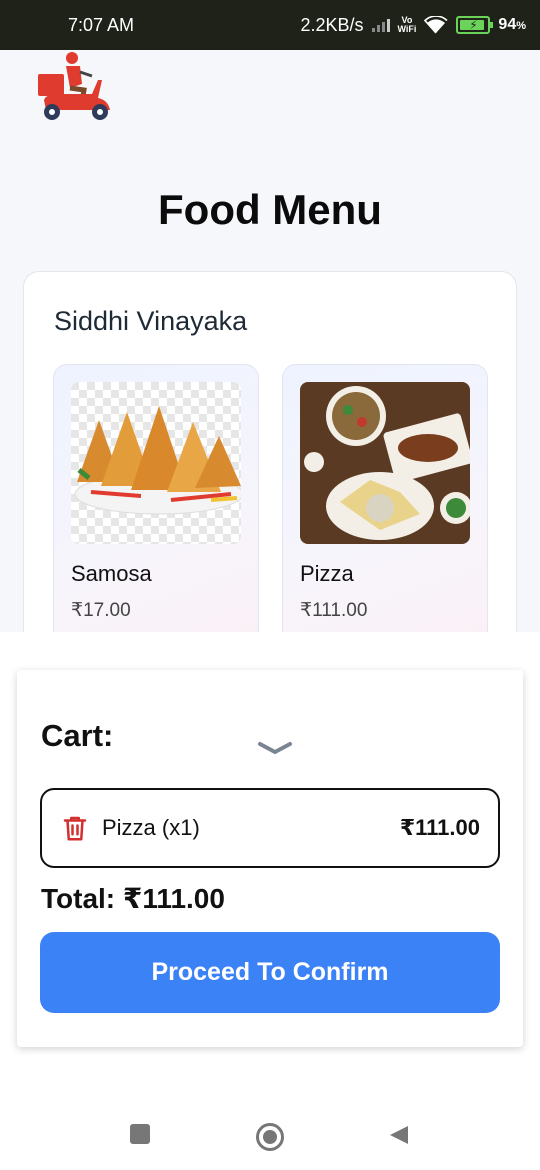  What do you see at coordinates (75, 828) in the screenshot?
I see `trash-icon` at bounding box center [75, 828].